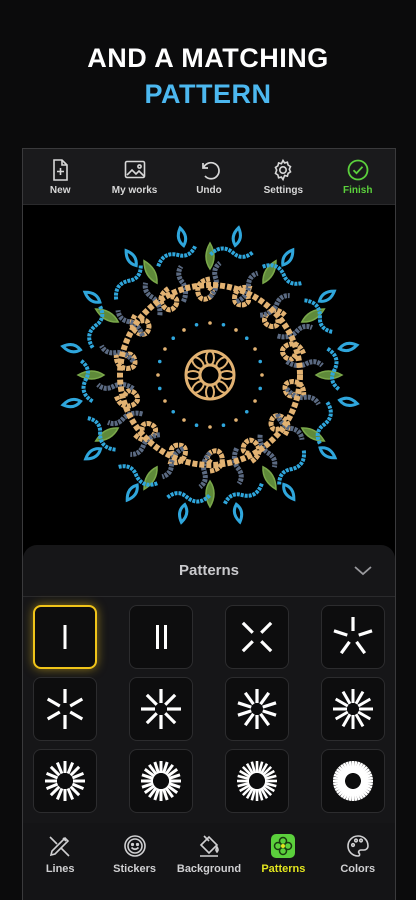 Image resolution: width=416 pixels, height=900 pixels. What do you see at coordinates (283, 869) in the screenshot?
I see `tab-patterns-label: Patterns` at bounding box center [283, 869].